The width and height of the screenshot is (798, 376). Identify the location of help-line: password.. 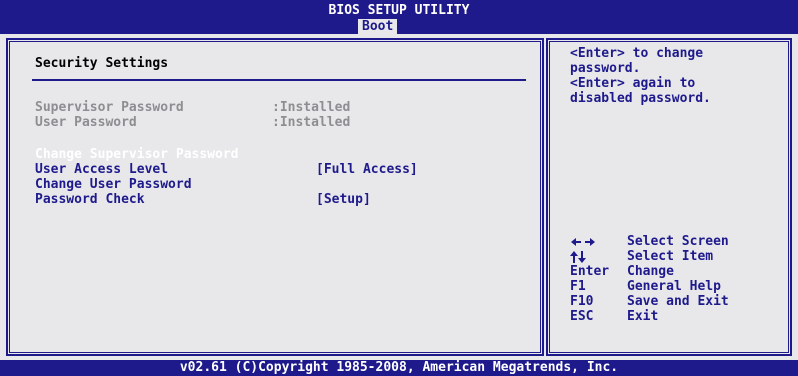
(605, 68).